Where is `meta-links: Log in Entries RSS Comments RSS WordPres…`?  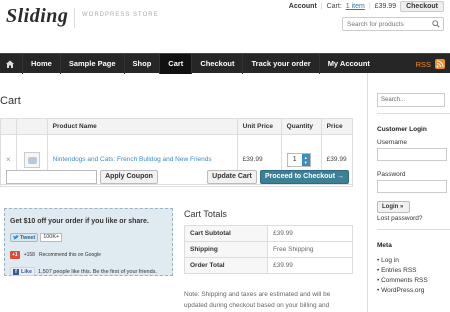 meta-links: Log in Entries RSS Comments RSS WordPres… is located at coordinates (402, 276).